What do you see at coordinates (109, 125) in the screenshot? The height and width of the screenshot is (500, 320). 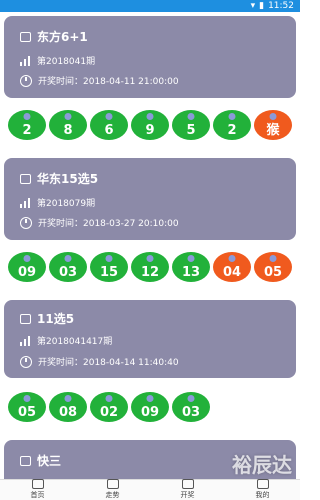 I see `result-ball: 6` at bounding box center [109, 125].